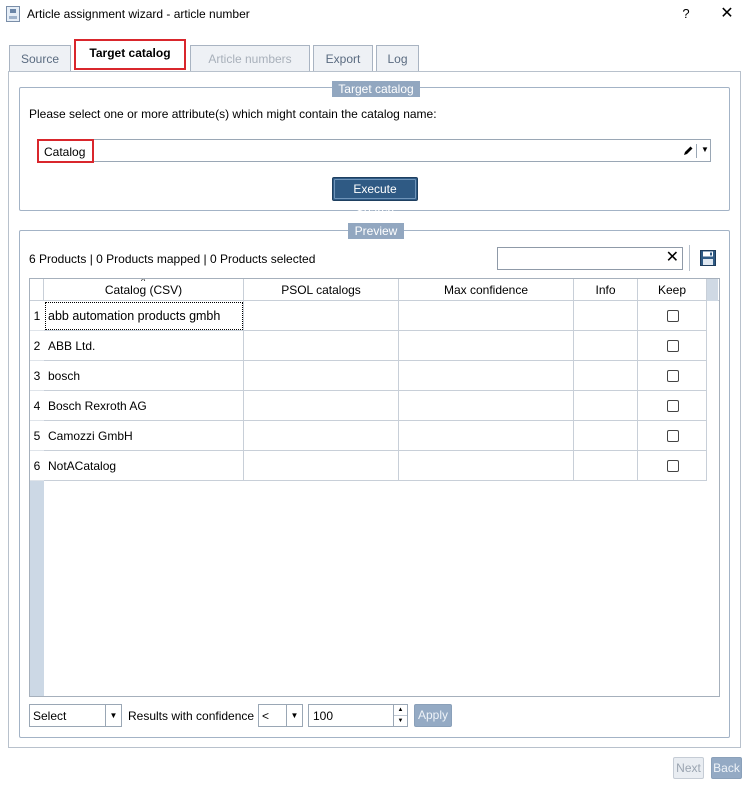 The height and width of the screenshot is (788, 750). I want to click on row-number: 4, so click(37, 406).